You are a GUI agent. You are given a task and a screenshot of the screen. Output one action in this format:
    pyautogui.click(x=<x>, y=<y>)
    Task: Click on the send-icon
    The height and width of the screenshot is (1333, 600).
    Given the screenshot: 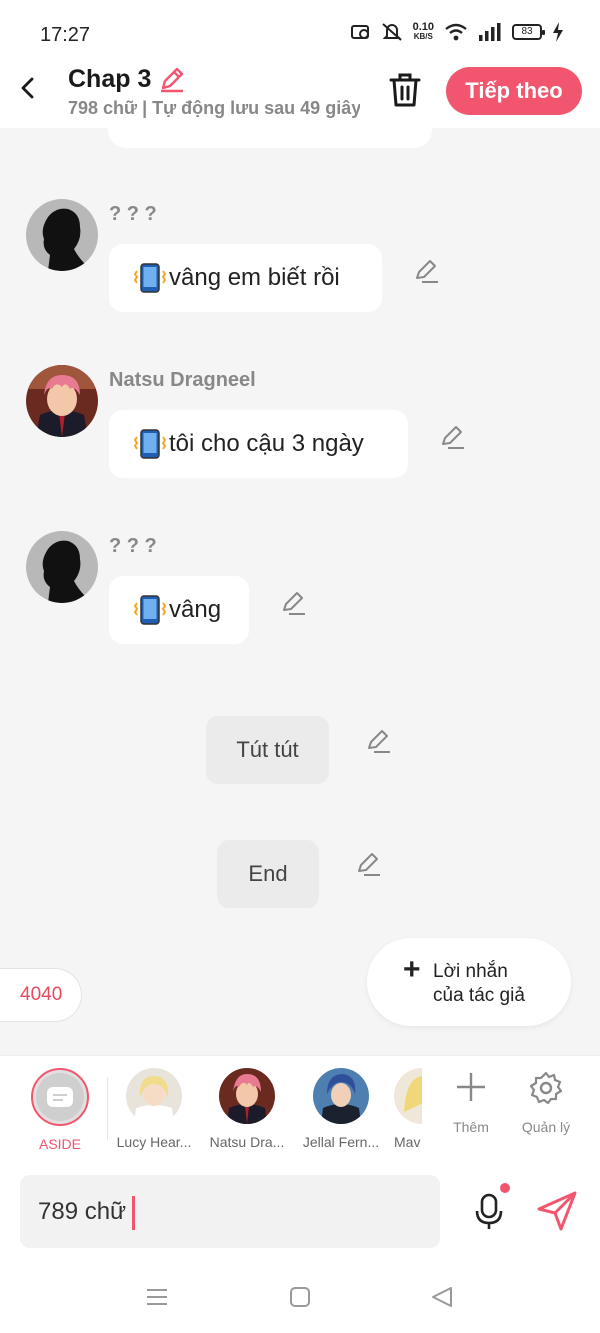 What is the action you would take?
    pyautogui.click(x=557, y=1211)
    